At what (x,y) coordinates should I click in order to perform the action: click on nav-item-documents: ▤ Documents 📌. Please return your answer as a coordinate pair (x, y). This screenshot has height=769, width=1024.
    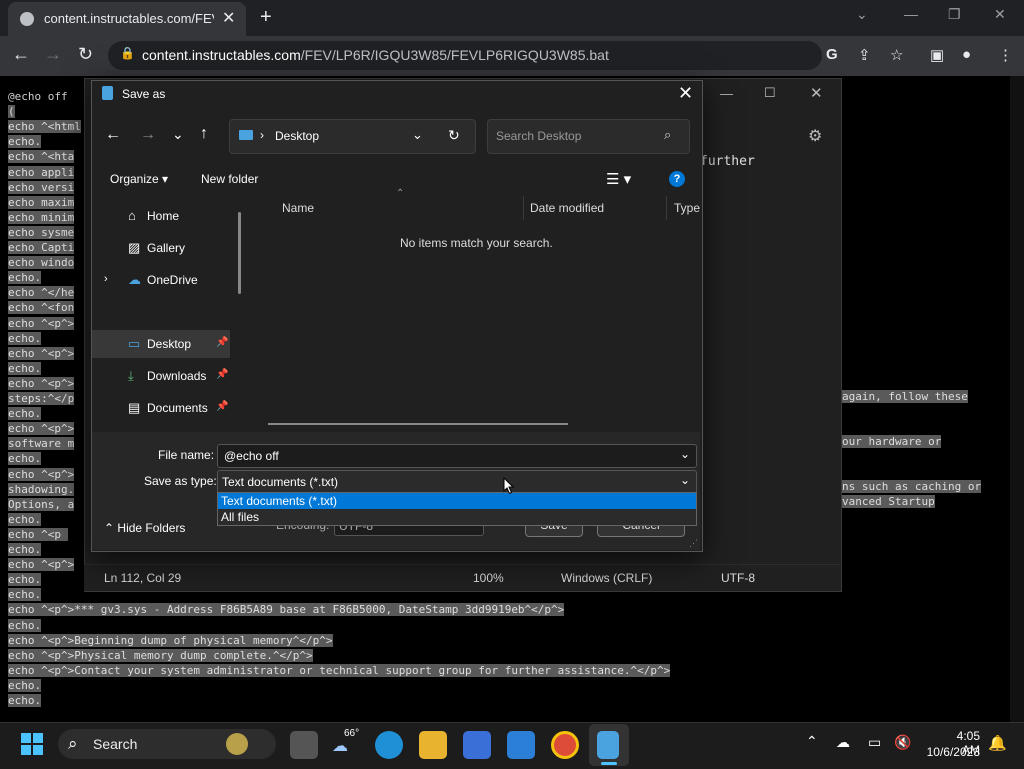
    Looking at the image, I should click on (161, 408).